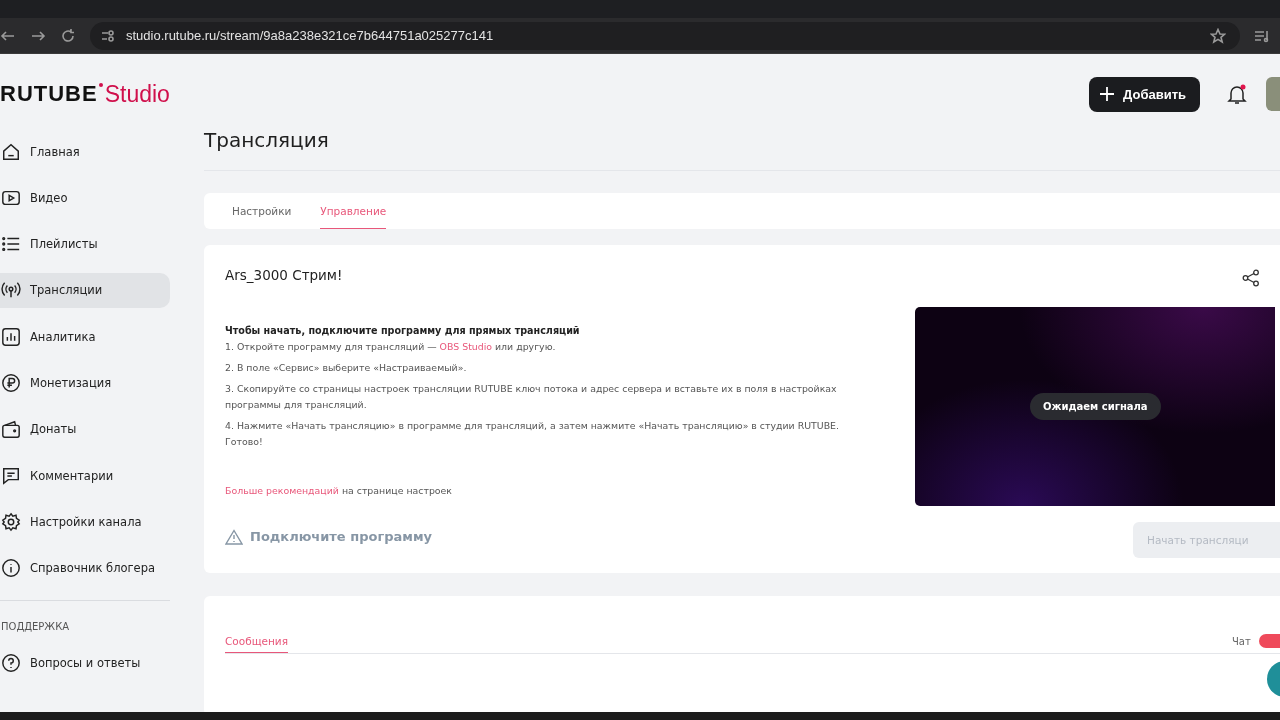  Describe the element at coordinates (1095, 406) in the screenshot. I see `status-badge: Ожидаем сигнала` at that location.